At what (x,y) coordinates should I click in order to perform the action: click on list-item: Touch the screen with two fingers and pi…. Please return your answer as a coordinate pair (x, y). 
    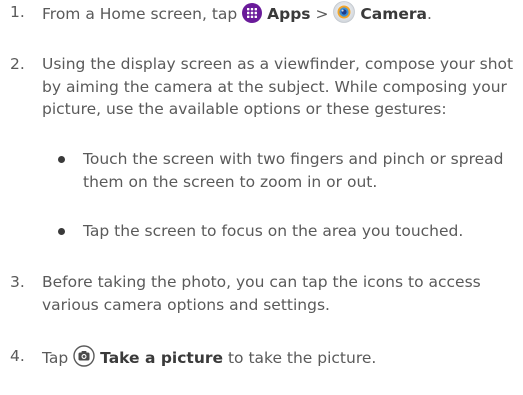
    Looking at the image, I should click on (285, 170).